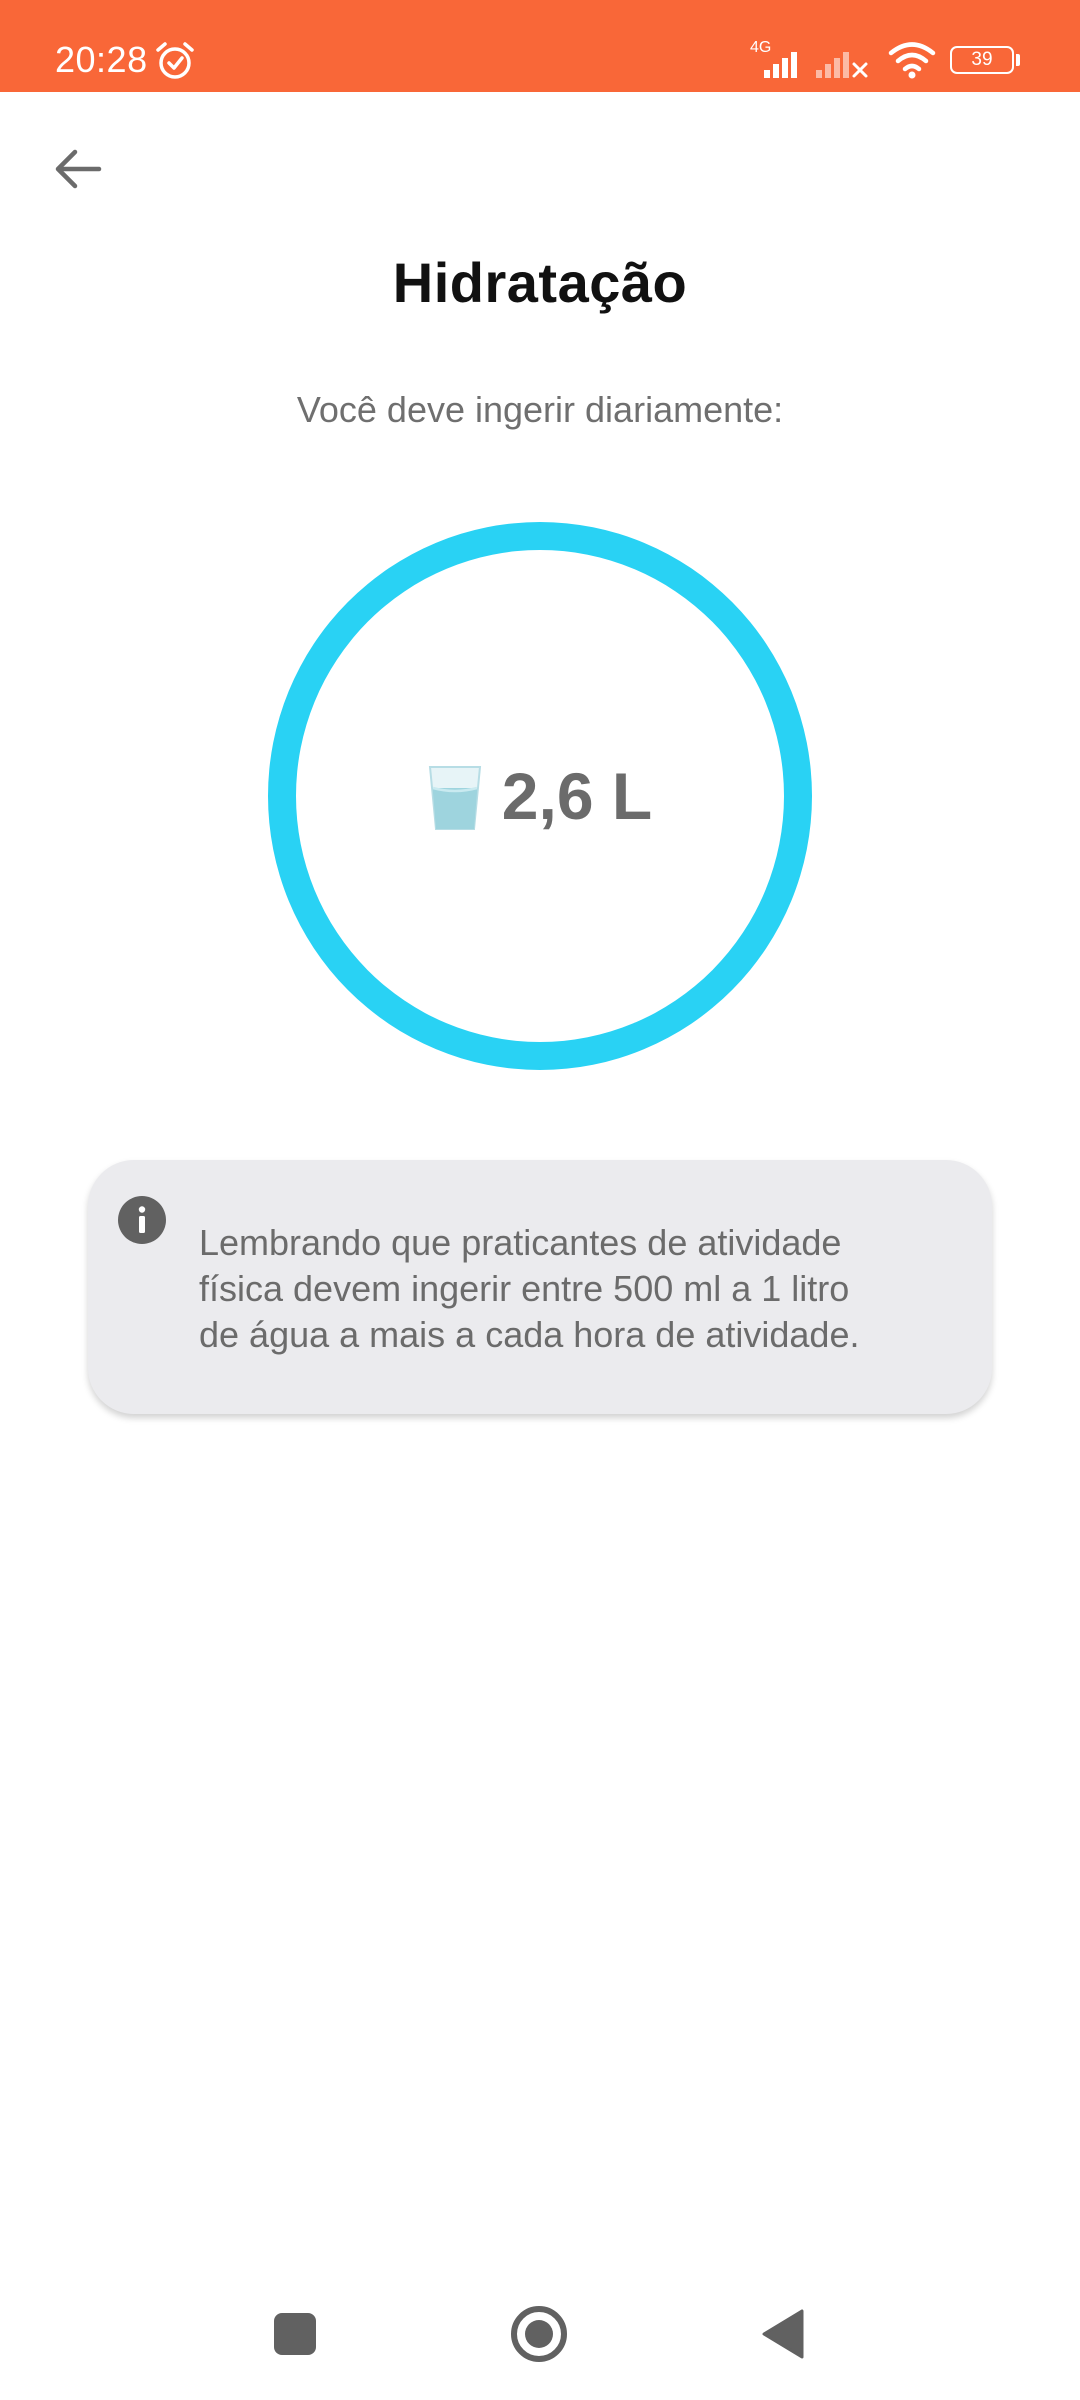 Image resolution: width=1080 pixels, height=2400 pixels. What do you see at coordinates (540, 282) in the screenshot?
I see `page-title: Hidratação` at bounding box center [540, 282].